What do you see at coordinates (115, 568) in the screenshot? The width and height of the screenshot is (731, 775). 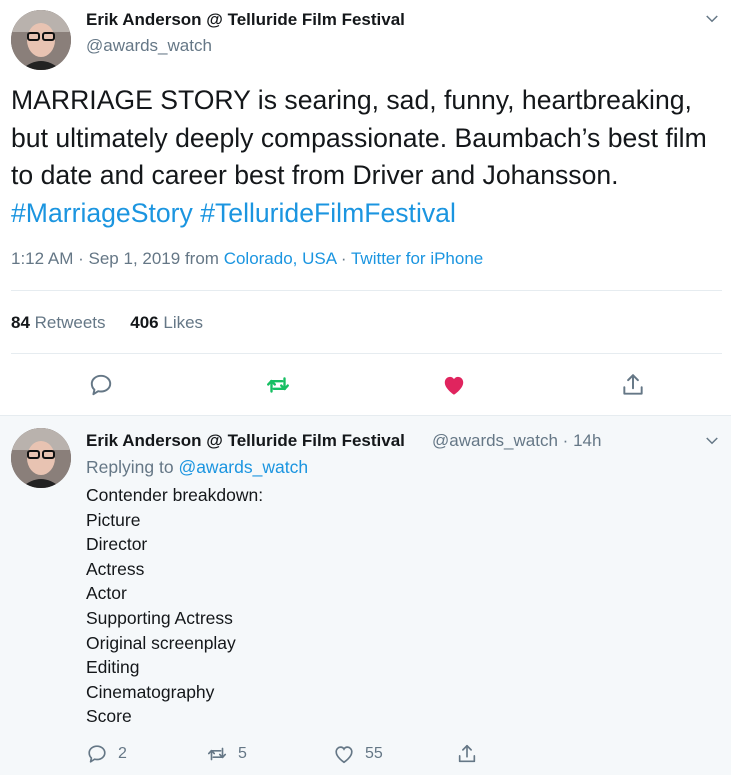 I see `reply-line: Actress` at bounding box center [115, 568].